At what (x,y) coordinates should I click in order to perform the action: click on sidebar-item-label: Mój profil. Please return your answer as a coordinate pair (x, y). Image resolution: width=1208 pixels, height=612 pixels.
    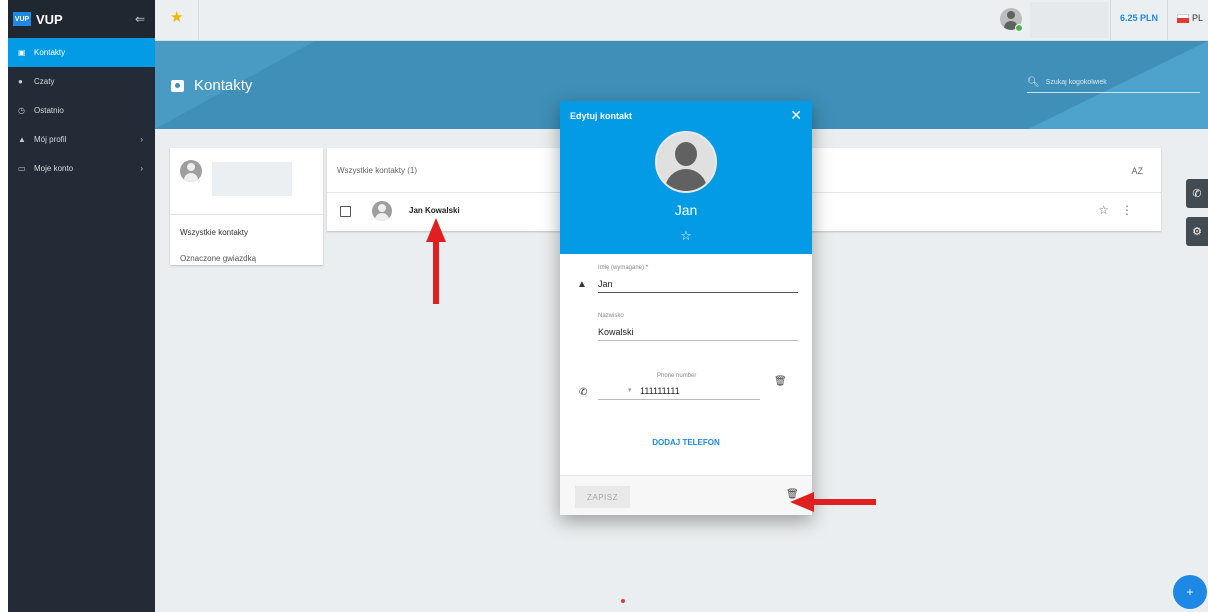
    Looking at the image, I should click on (50, 139).